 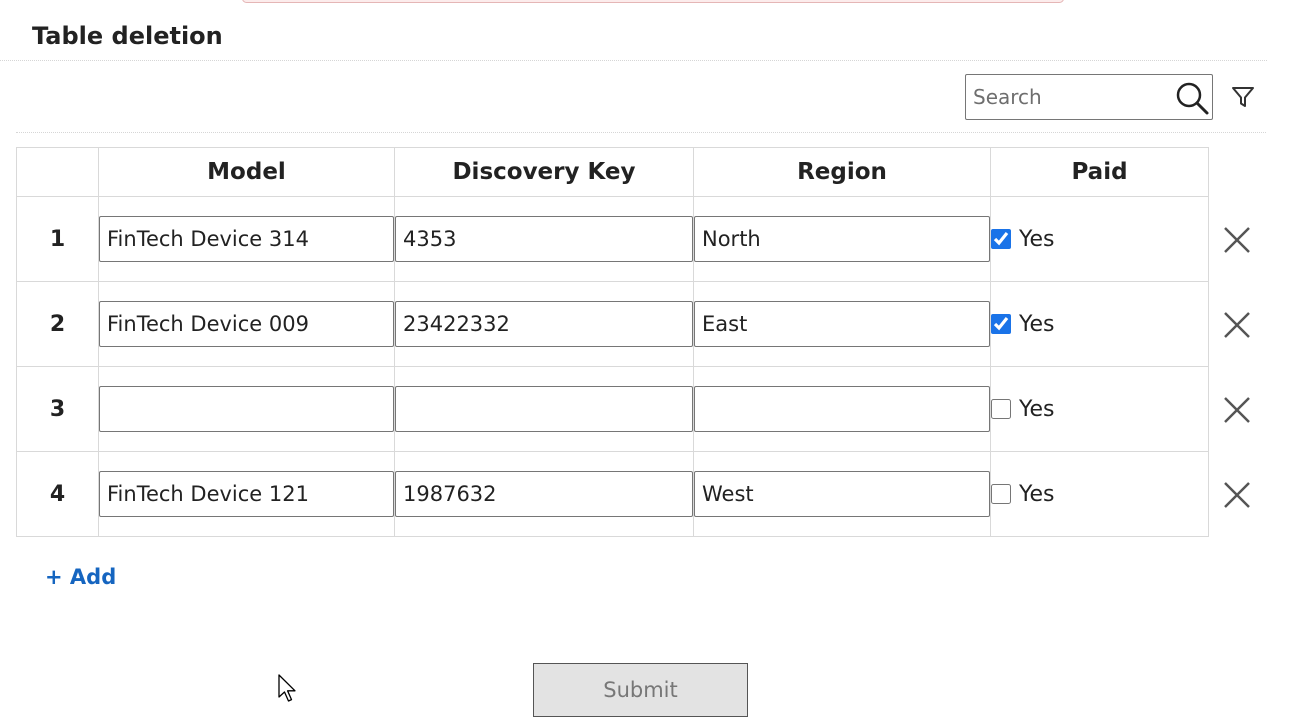 What do you see at coordinates (1068, 97) in the screenshot?
I see `search-input` at bounding box center [1068, 97].